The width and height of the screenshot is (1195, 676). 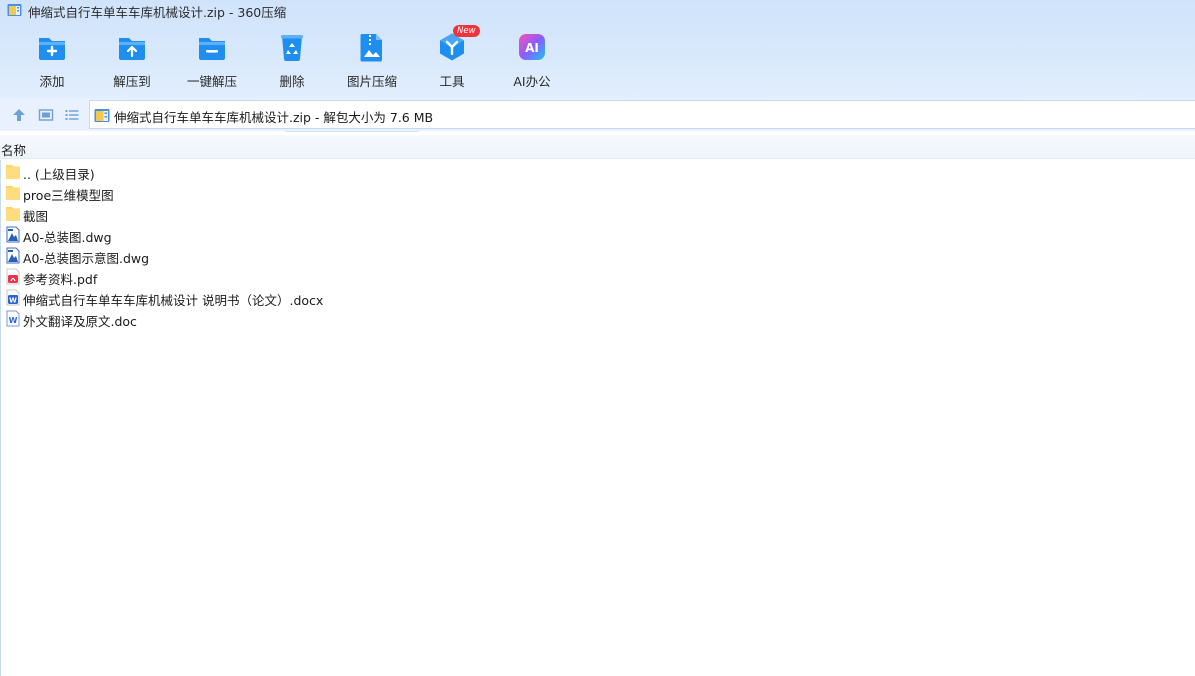 What do you see at coordinates (59, 174) in the screenshot?
I see `file-name: .. (上级目录)` at bounding box center [59, 174].